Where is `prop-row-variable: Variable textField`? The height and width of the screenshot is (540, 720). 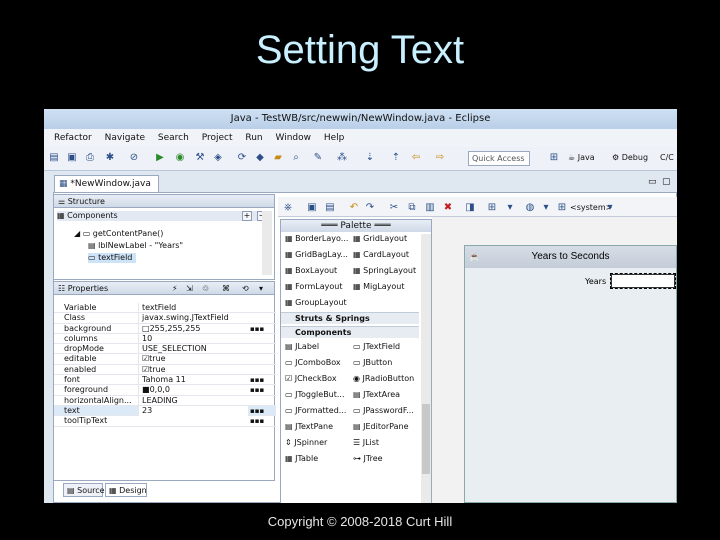 prop-row-variable: Variable textField is located at coordinates (165, 308).